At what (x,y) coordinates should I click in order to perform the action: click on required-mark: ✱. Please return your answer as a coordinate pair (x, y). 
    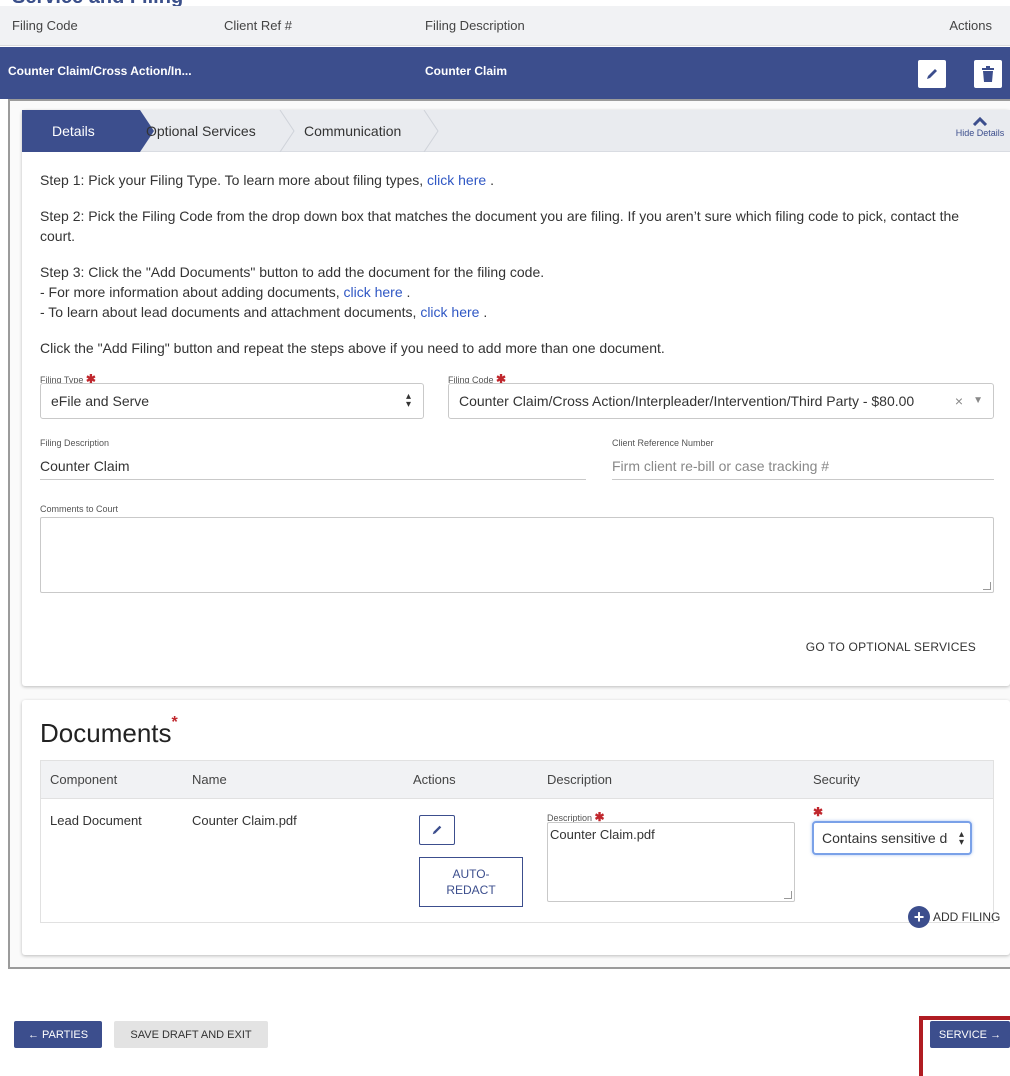
    Looking at the image, I should click on (818, 812).